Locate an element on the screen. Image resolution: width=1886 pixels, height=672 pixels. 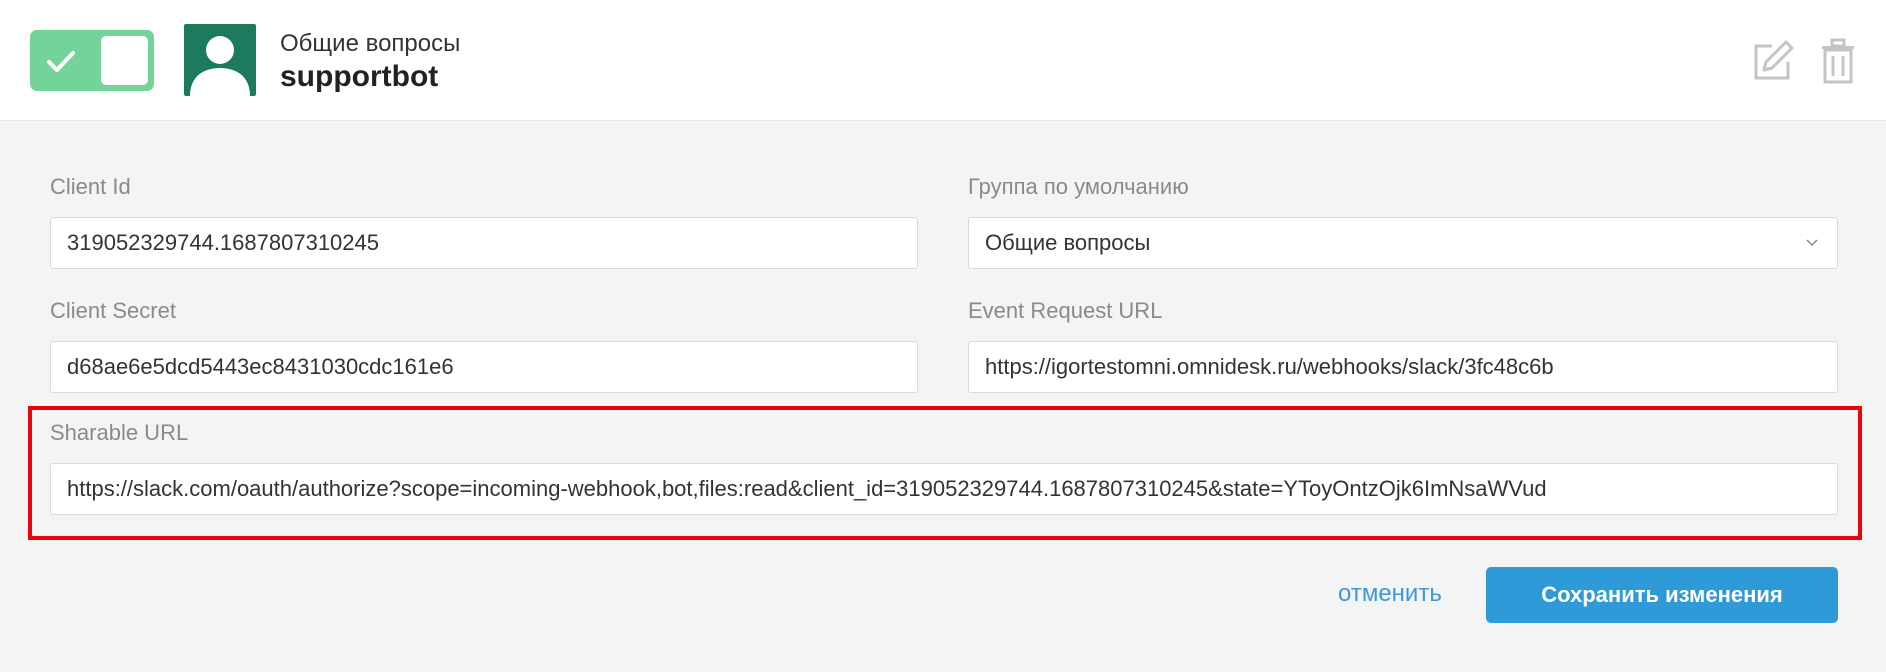
group-name: Общие вопросы is located at coordinates (370, 43).